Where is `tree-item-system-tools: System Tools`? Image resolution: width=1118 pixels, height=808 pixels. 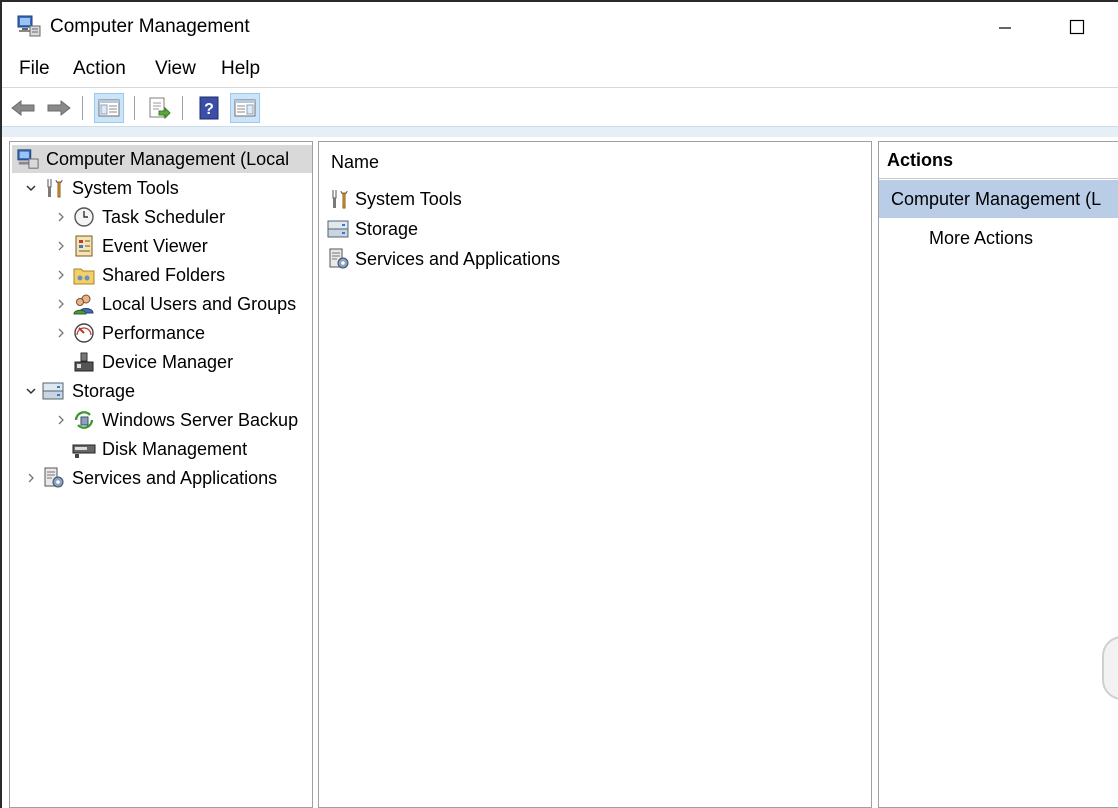
tree-item-system-tools: System Tools is located at coordinates (99, 188).